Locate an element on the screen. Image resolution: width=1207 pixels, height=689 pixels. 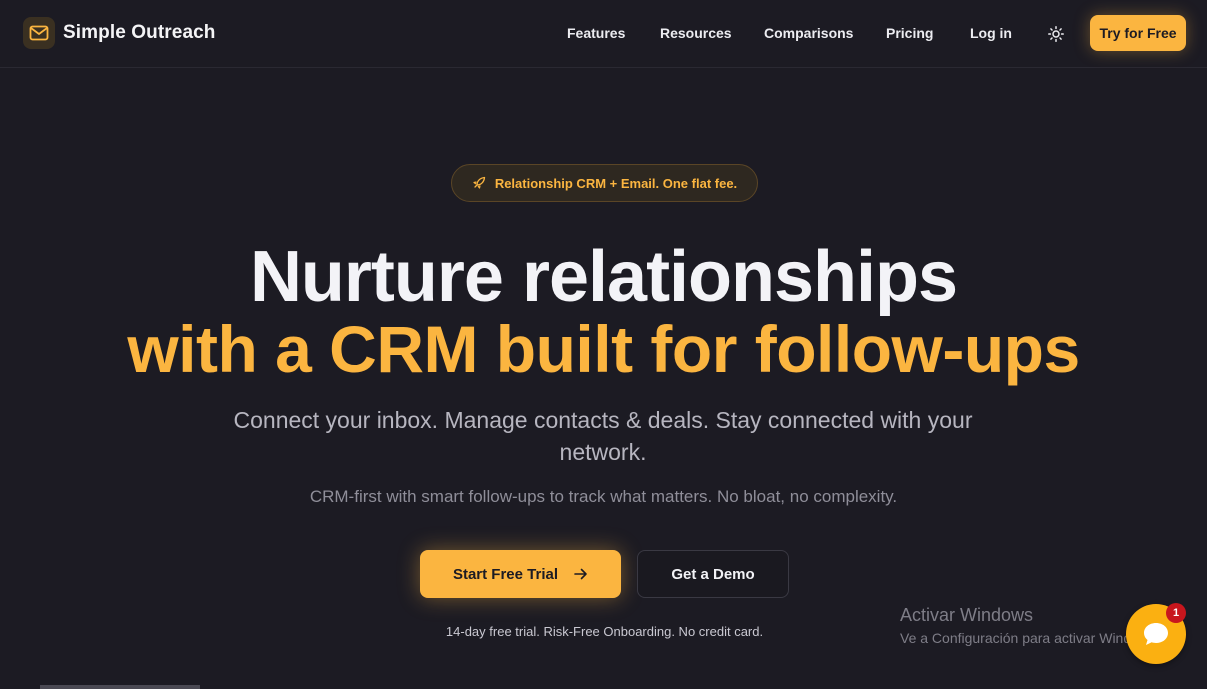
sun-icon is located at coordinates (1056, 34).